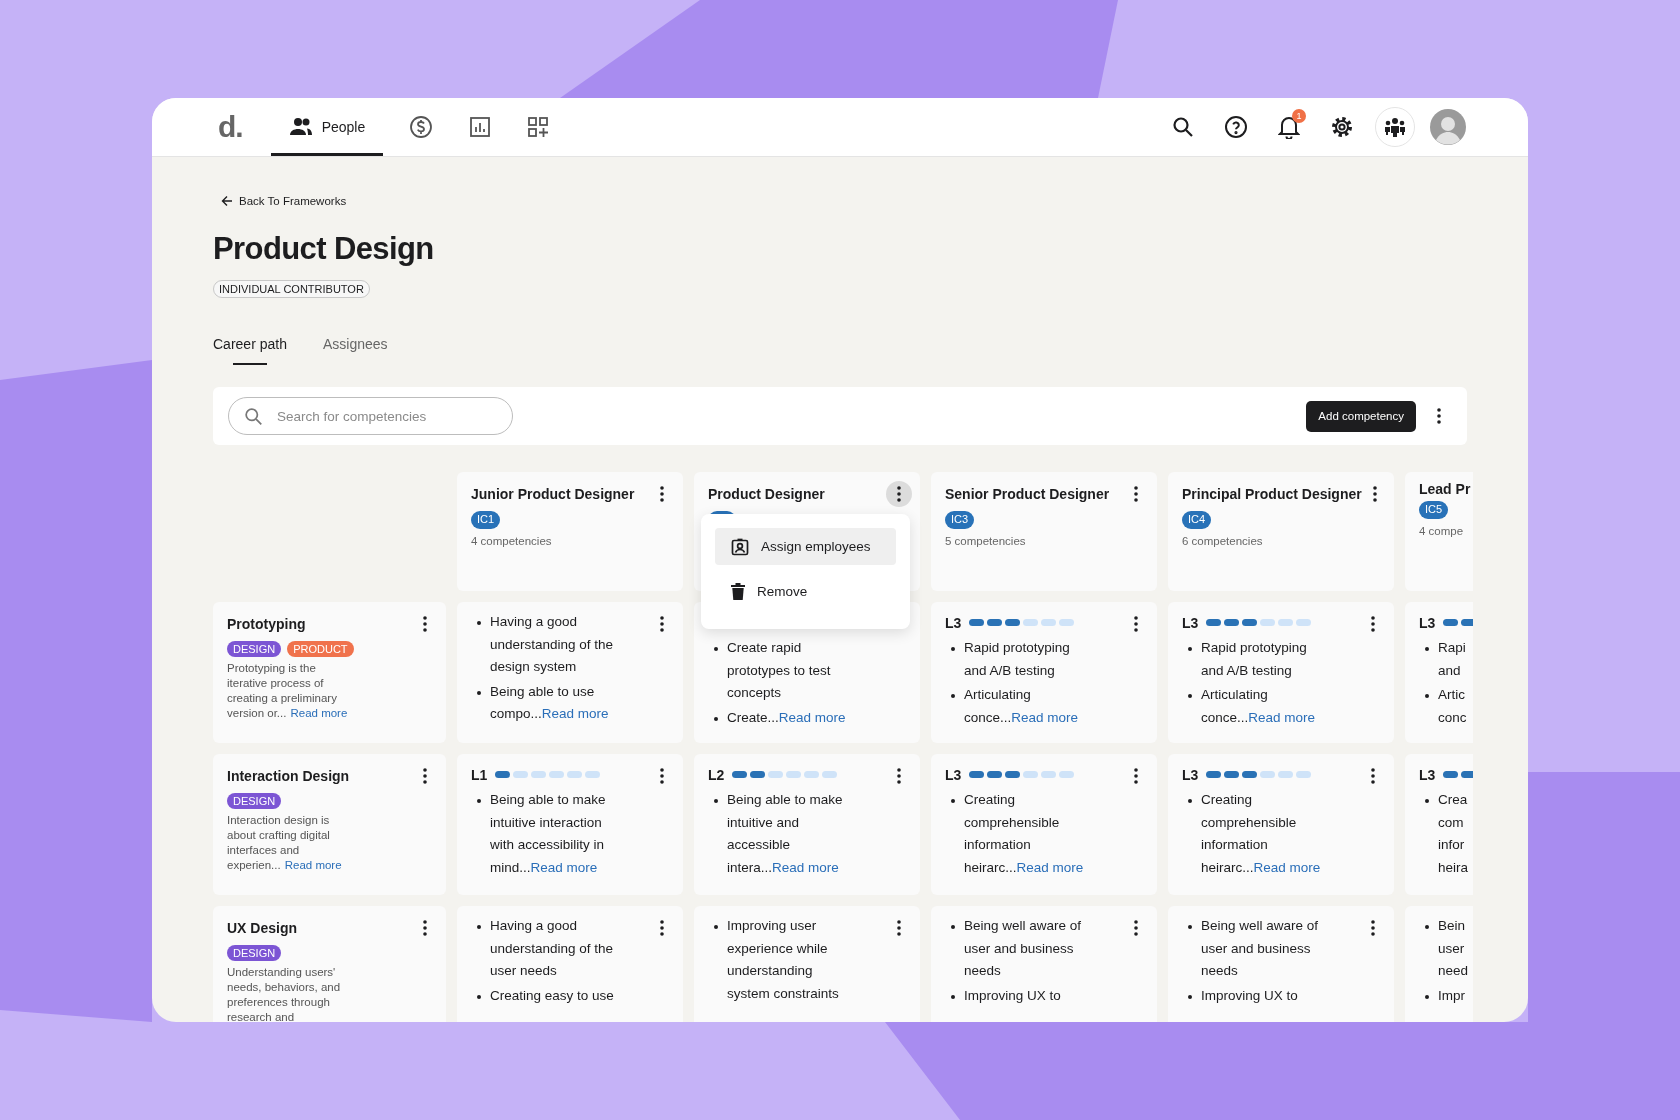  Describe the element at coordinates (785, 834) in the screenshot. I see `bullet-text: Being able to make intuitive and accessible intera...Read more` at that location.